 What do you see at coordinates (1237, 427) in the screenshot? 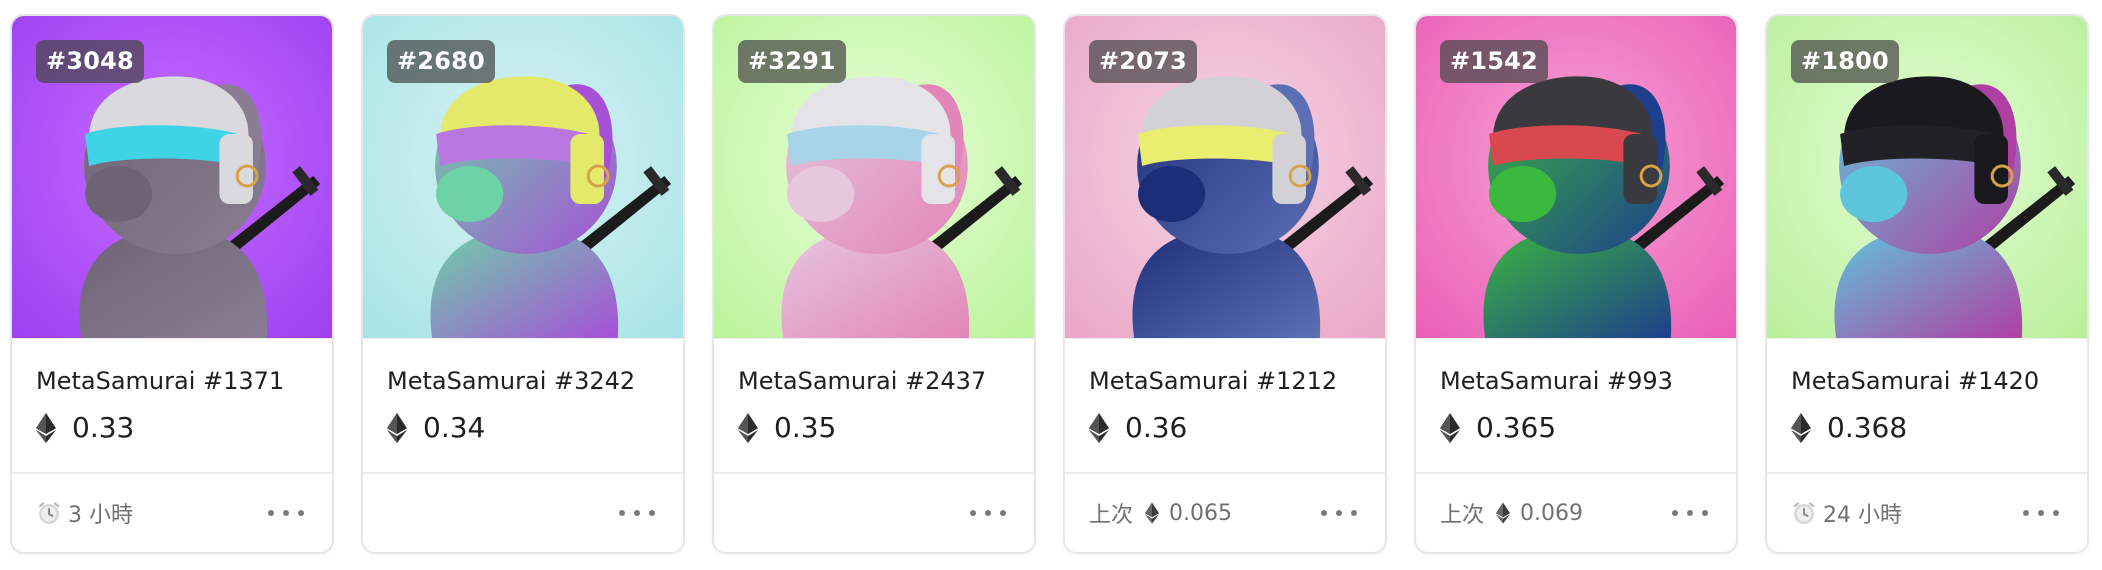
I see `nft-price: 0.36` at bounding box center [1237, 427].